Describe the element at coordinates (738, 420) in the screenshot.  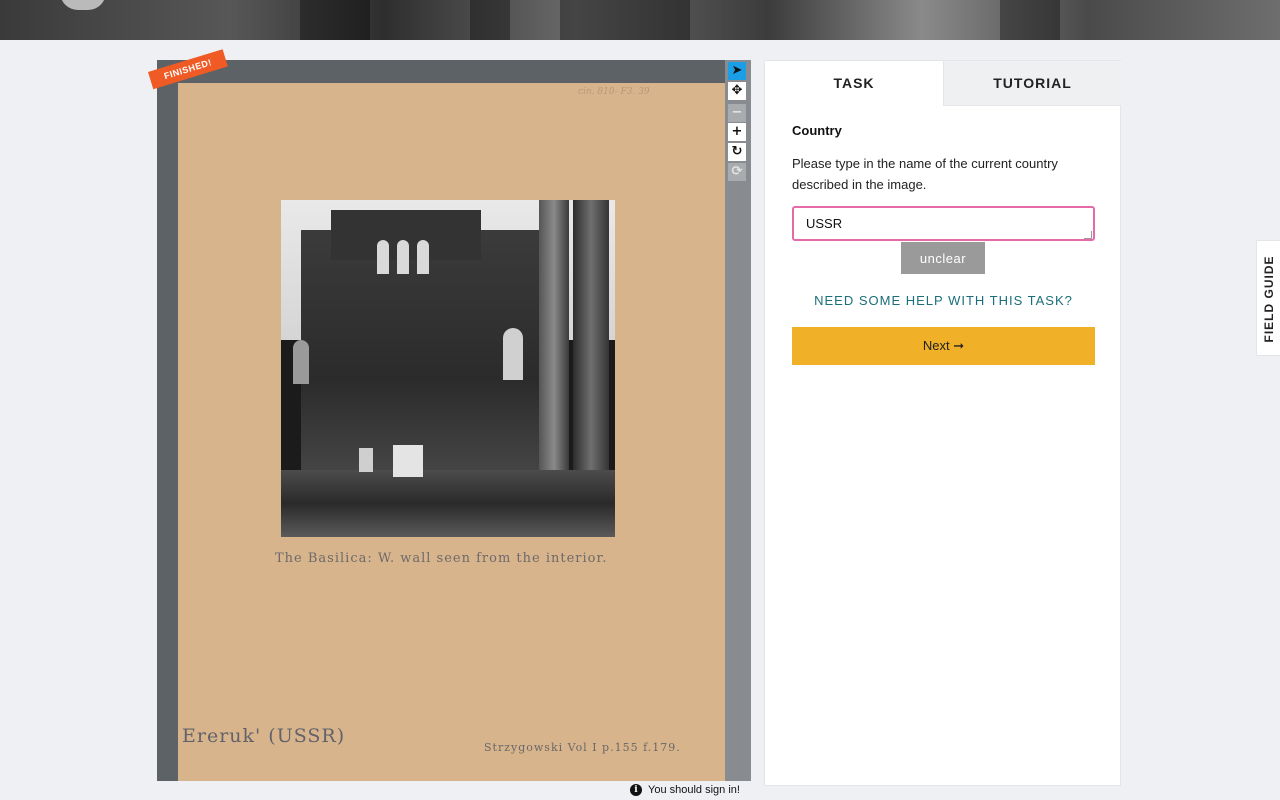
I see `viewer-toolbar: ➤ ✥ − + ↻ ⟳` at that location.